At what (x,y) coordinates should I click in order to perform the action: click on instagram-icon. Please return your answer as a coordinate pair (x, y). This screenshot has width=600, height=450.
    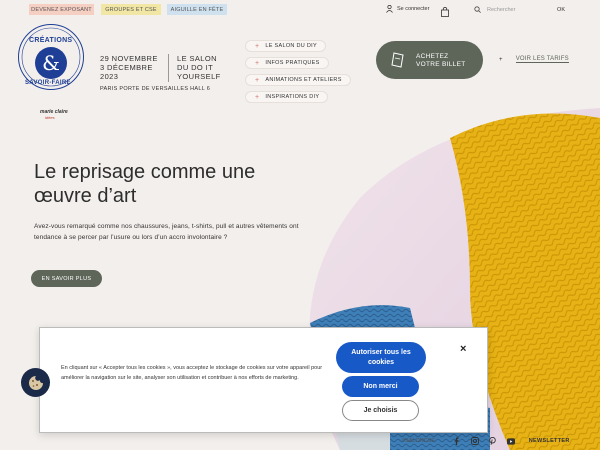
    Looking at the image, I should click on (474, 441).